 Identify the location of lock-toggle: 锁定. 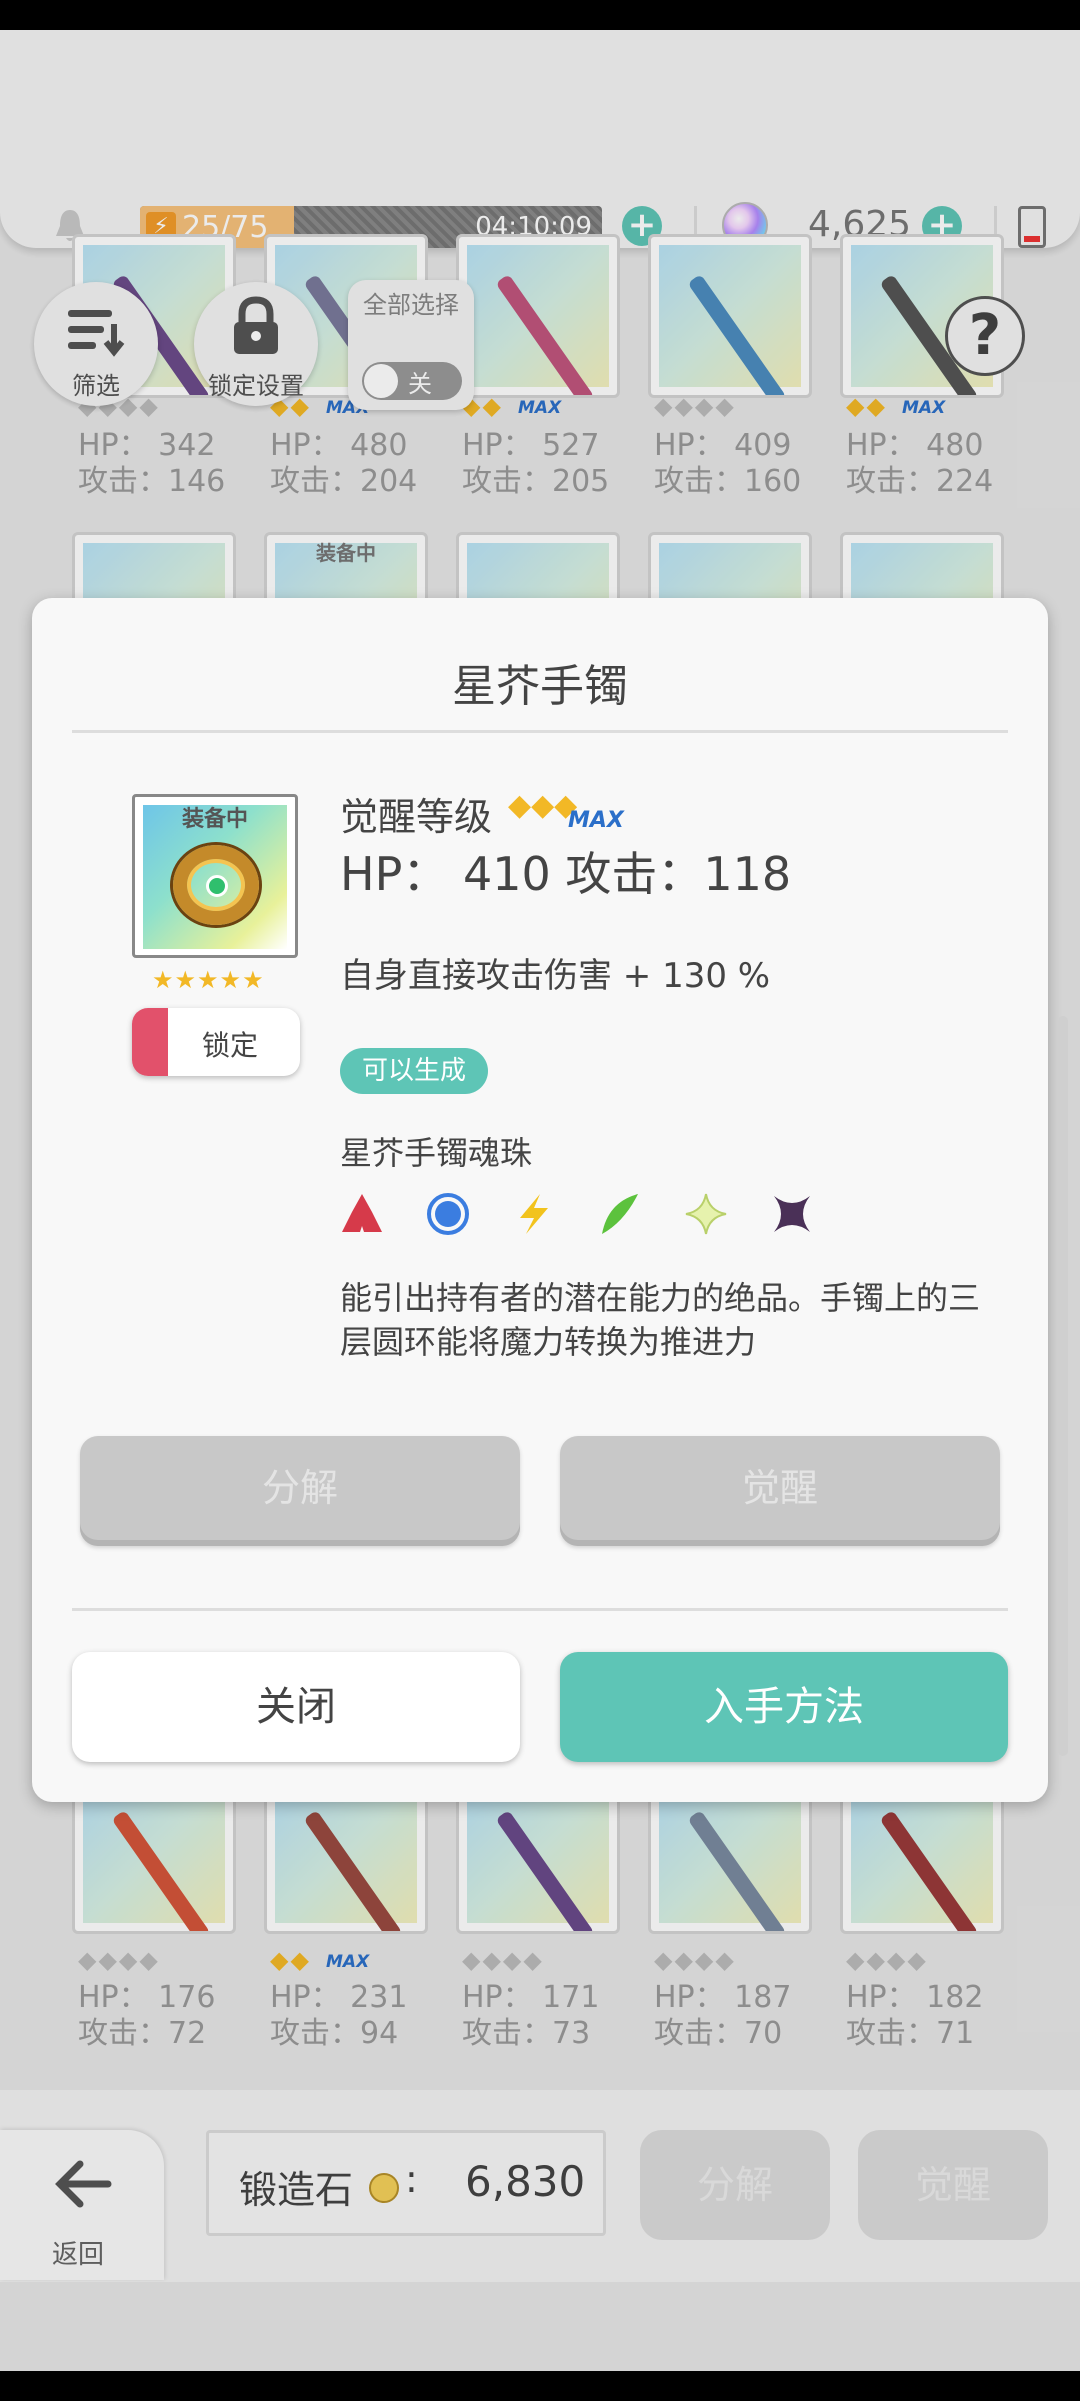
(216, 1042).